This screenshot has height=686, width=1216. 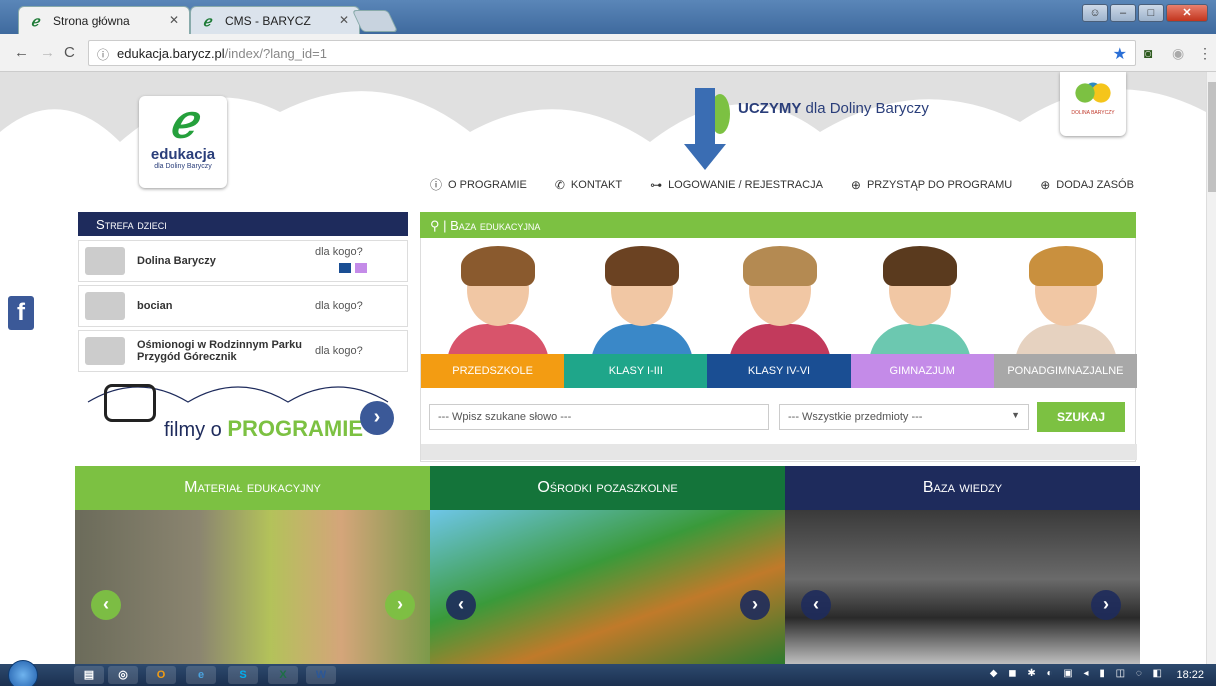 I want to click on nav-kontakt: ✆ KONTAKT, so click(x=588, y=184).